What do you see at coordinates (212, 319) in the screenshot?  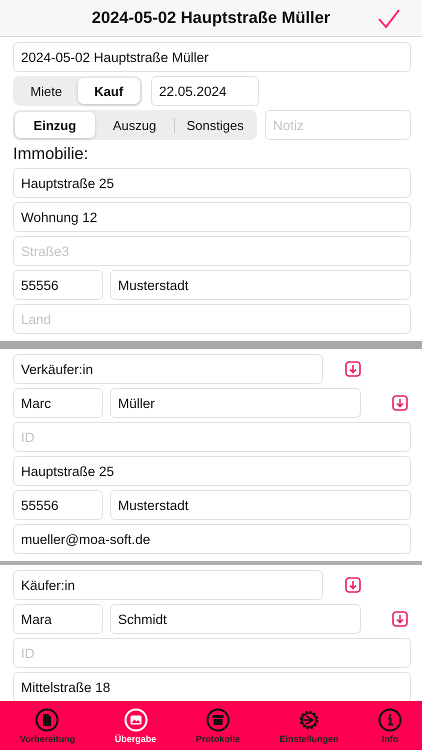 I see `country-field: Land` at bounding box center [212, 319].